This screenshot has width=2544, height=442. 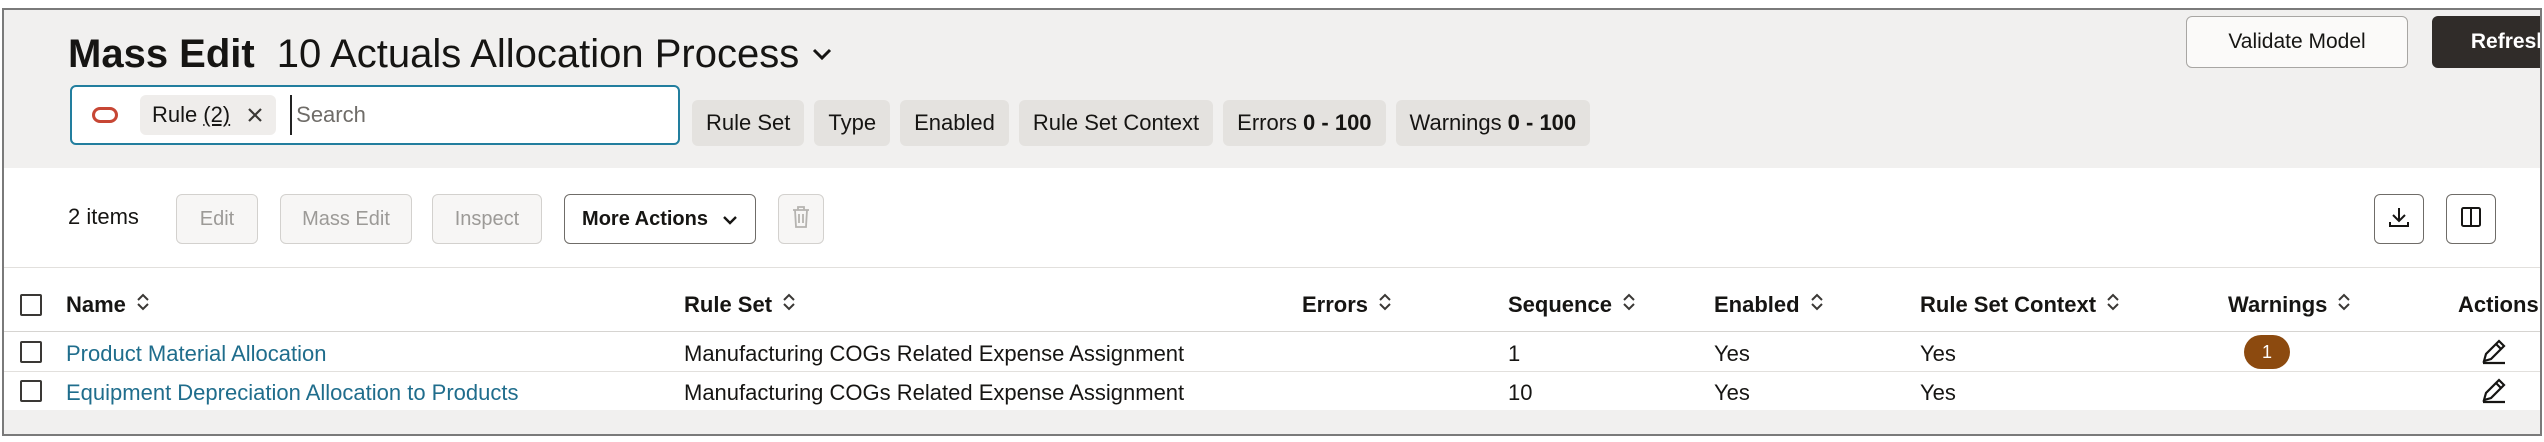 I want to click on column-header-enabled: Enabled, so click(x=1769, y=305).